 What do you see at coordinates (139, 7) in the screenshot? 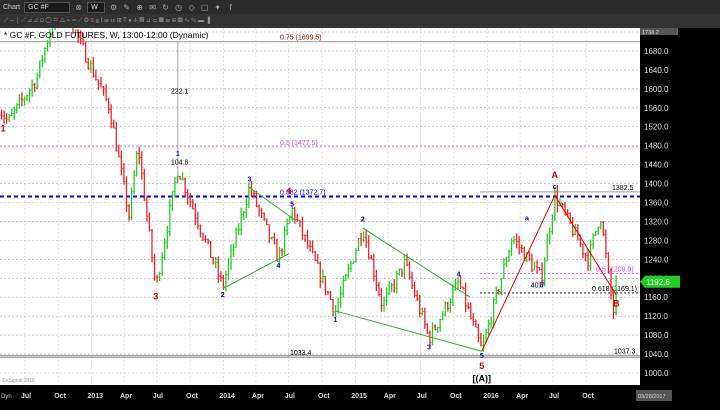
I see `zoom-in-icon: ⊕` at bounding box center [139, 7].